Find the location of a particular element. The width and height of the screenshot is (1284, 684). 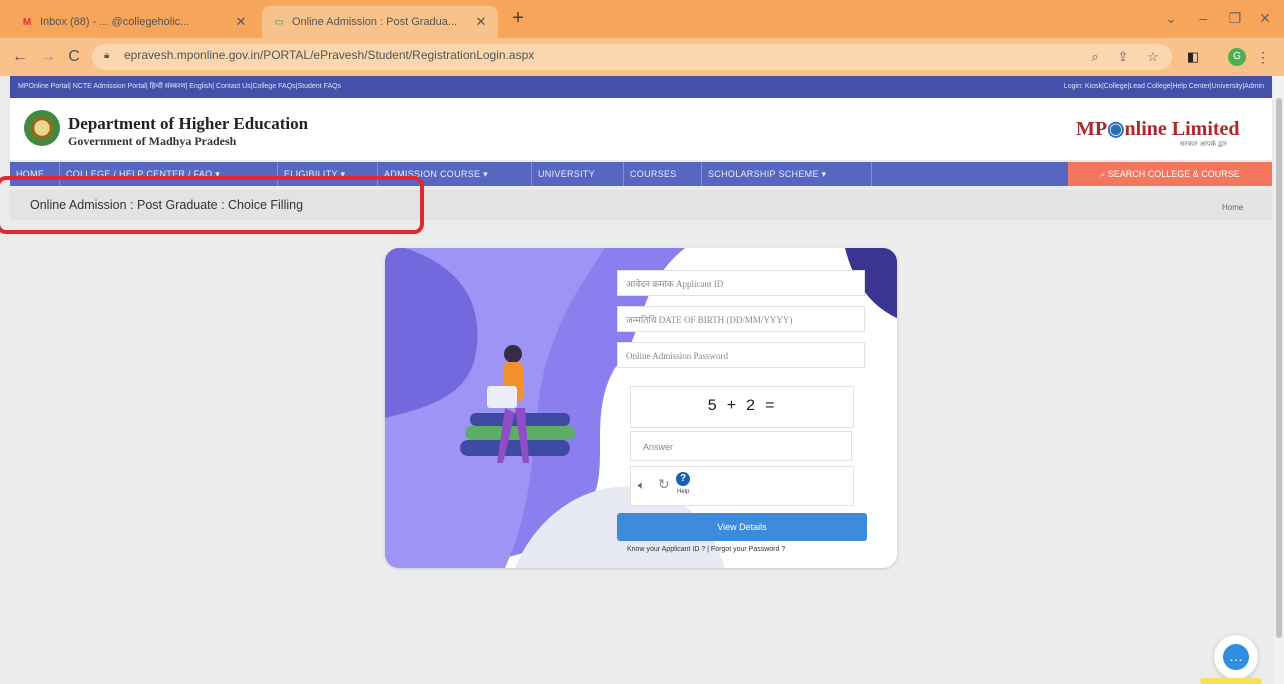

refresh-captcha-icon: ↻ is located at coordinates (664, 484).